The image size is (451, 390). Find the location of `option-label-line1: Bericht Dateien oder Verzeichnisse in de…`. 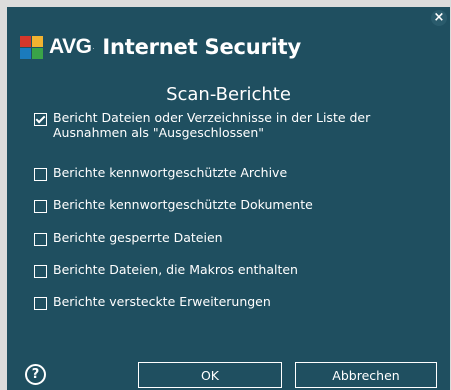

option-label-line1: Bericht Dateien oder Verzeichnisse in de… is located at coordinates (212, 117).